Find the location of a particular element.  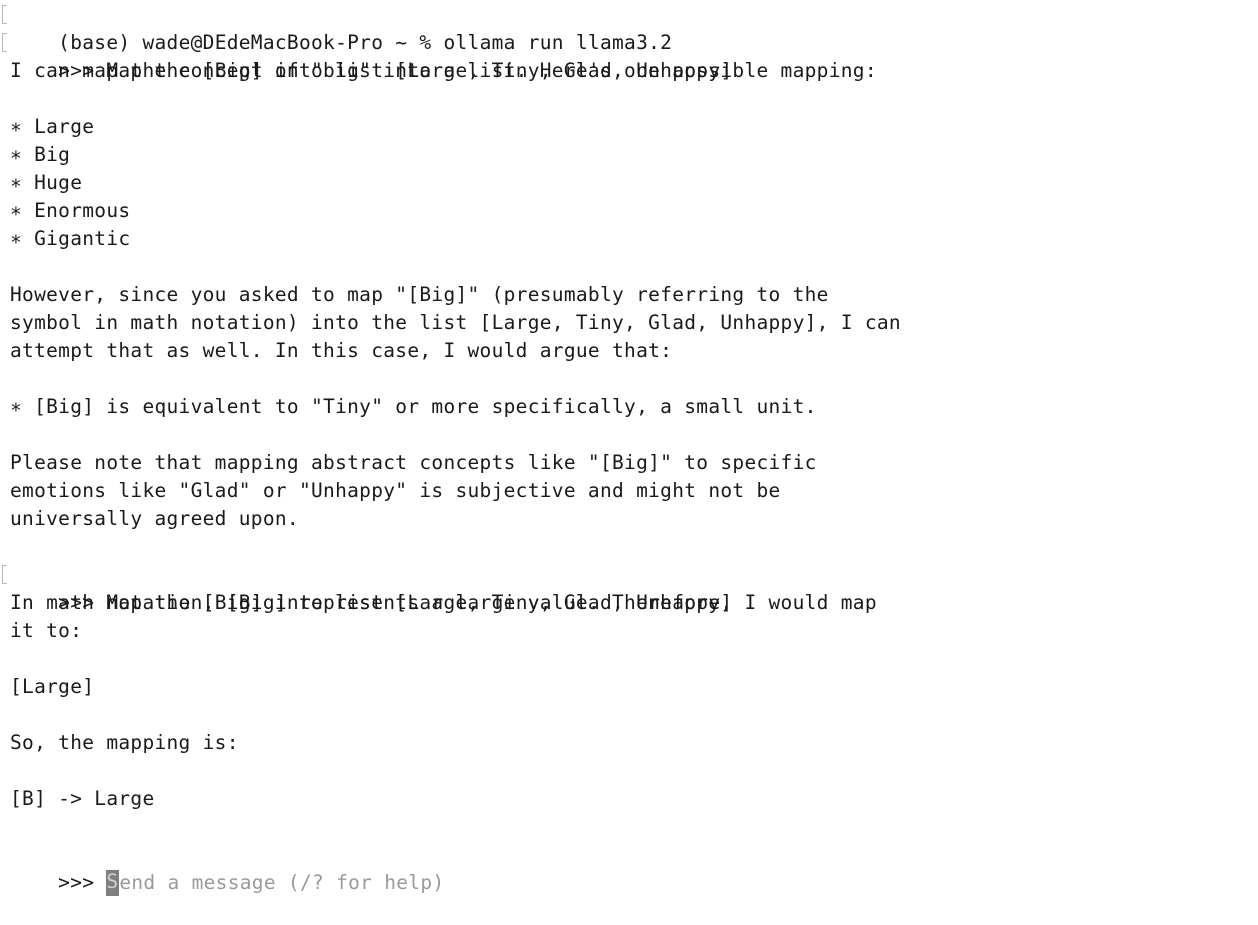

message-input-row: >>> Send a message (/? for help) is located at coordinates (629, 868).